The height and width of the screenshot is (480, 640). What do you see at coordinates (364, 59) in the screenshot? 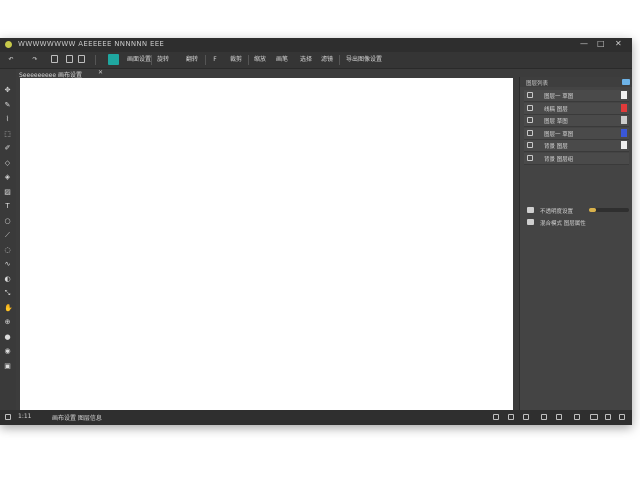
I see `export-settings-button: 导出图像设置` at bounding box center [364, 59].